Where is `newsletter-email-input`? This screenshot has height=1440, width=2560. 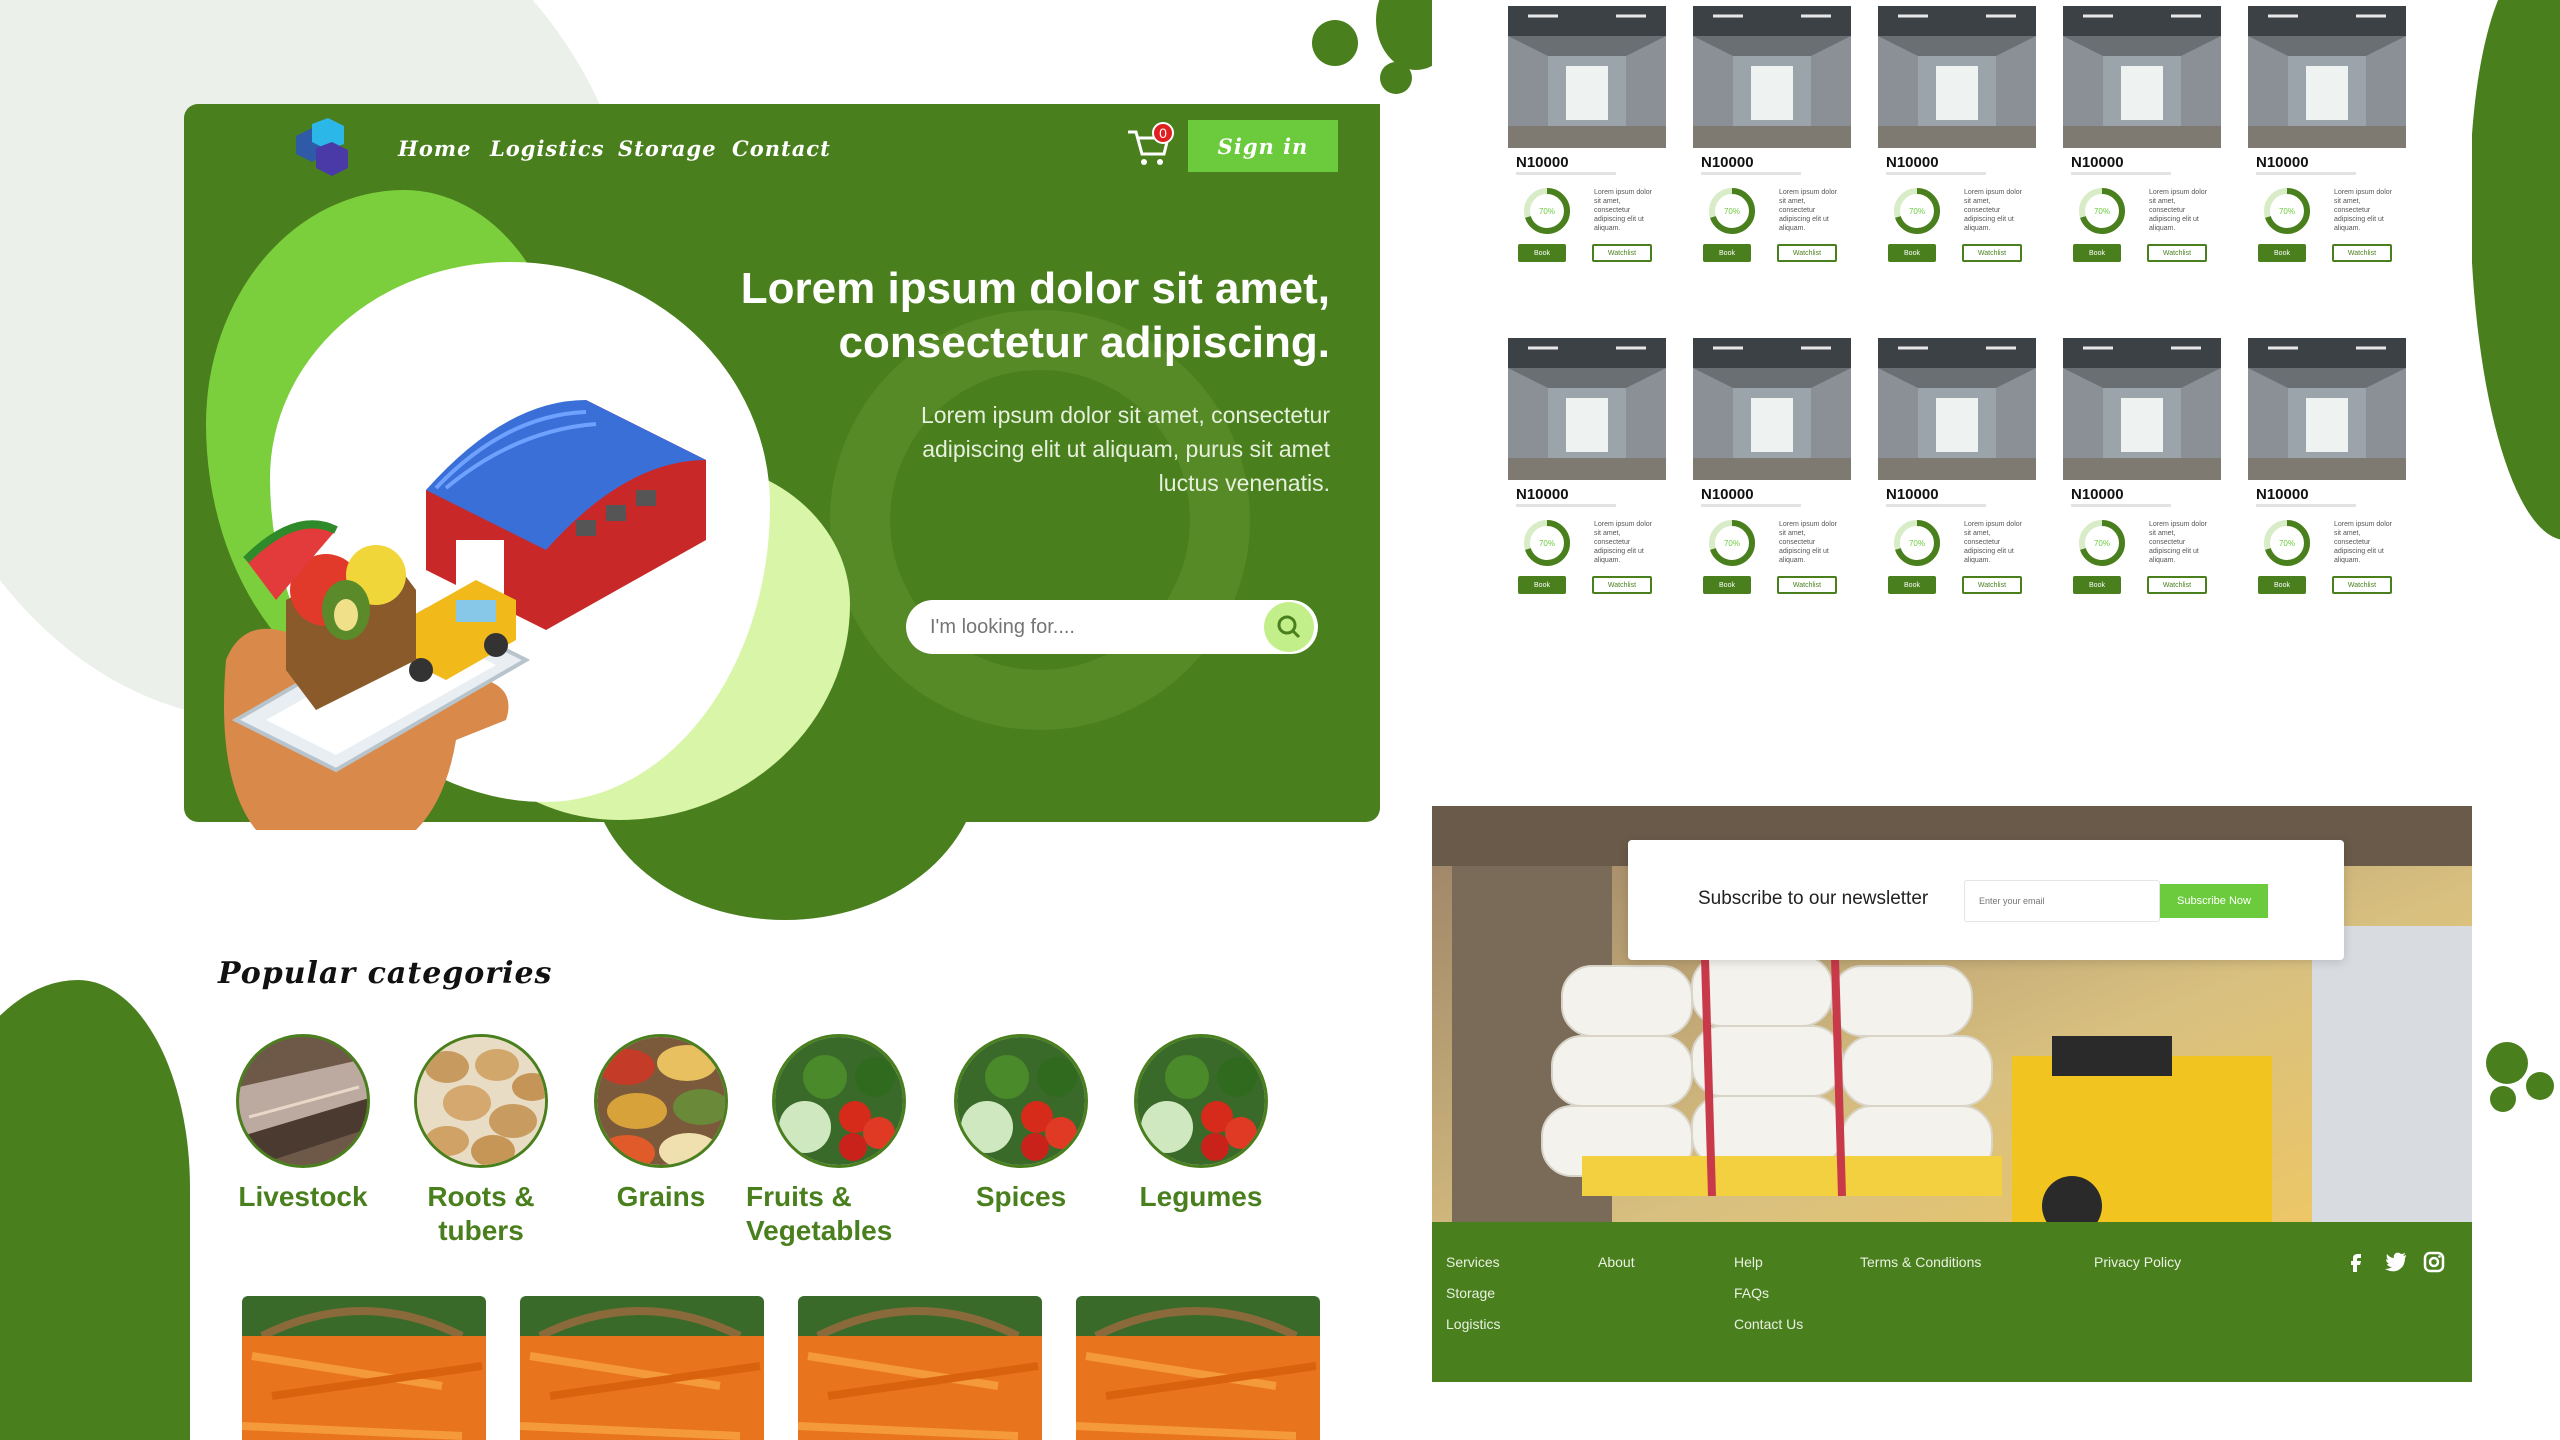 newsletter-email-input is located at coordinates (2062, 901).